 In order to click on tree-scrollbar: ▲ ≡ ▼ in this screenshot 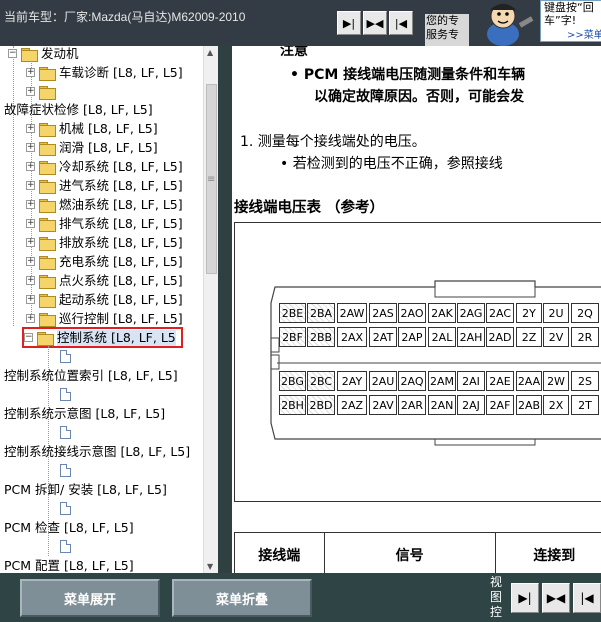, I will do `click(210, 309)`.